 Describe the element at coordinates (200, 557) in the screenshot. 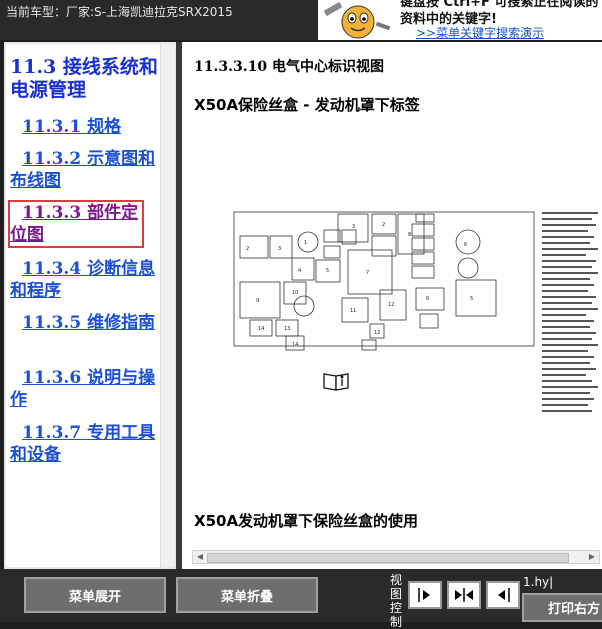

I see `scroll-left-arrow-icon: ◀` at that location.